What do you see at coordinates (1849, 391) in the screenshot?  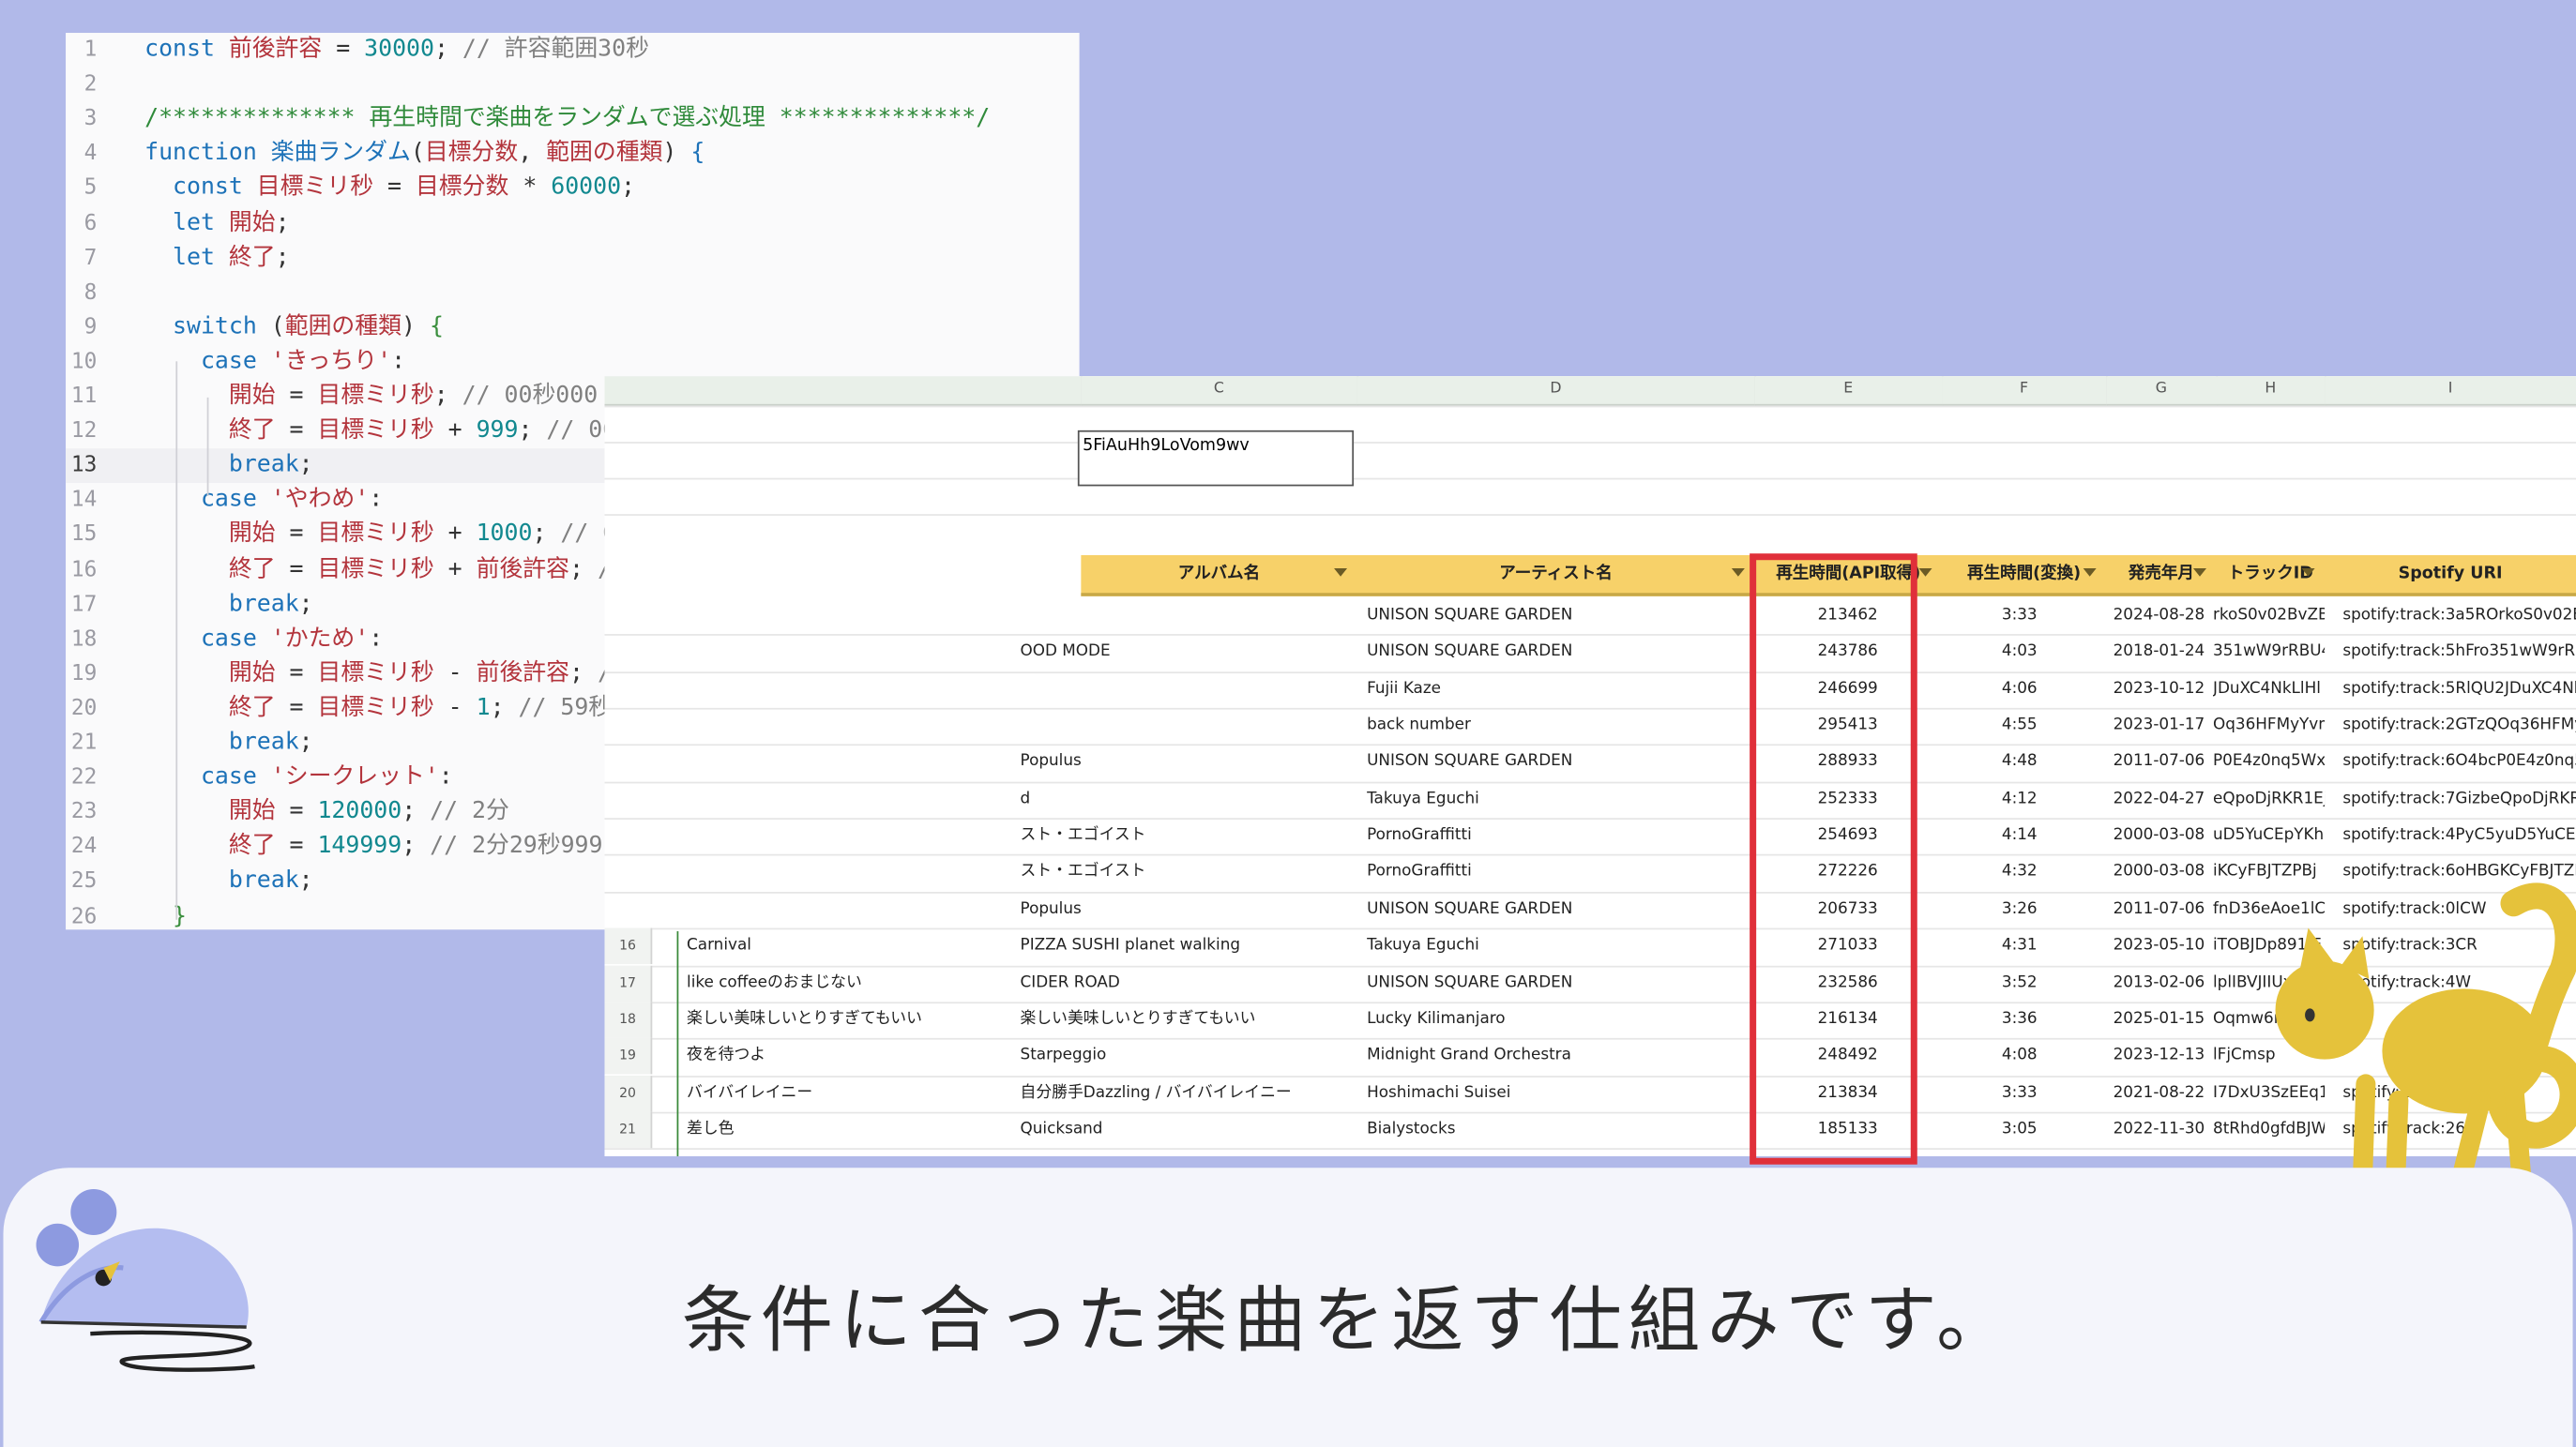 I see `column-letter: E` at bounding box center [1849, 391].